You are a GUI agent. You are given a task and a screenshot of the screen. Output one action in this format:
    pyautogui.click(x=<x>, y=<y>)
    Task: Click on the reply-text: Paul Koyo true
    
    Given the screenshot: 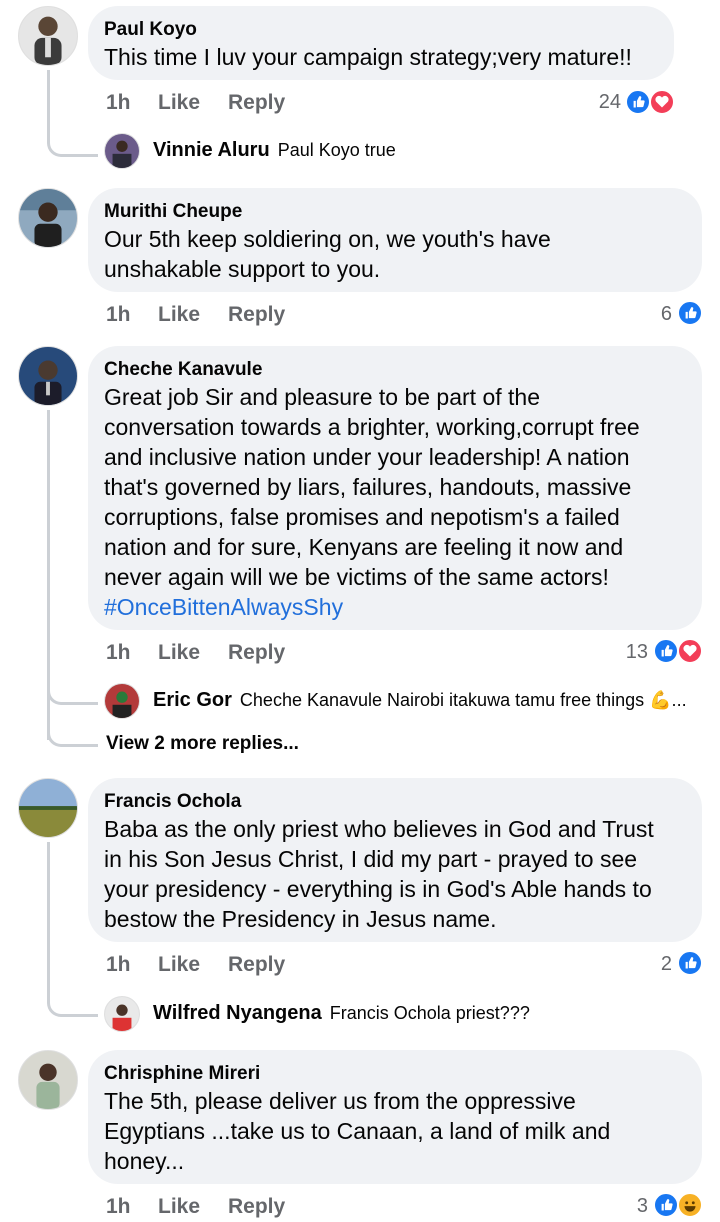 What is the action you would take?
    pyautogui.click(x=336, y=150)
    